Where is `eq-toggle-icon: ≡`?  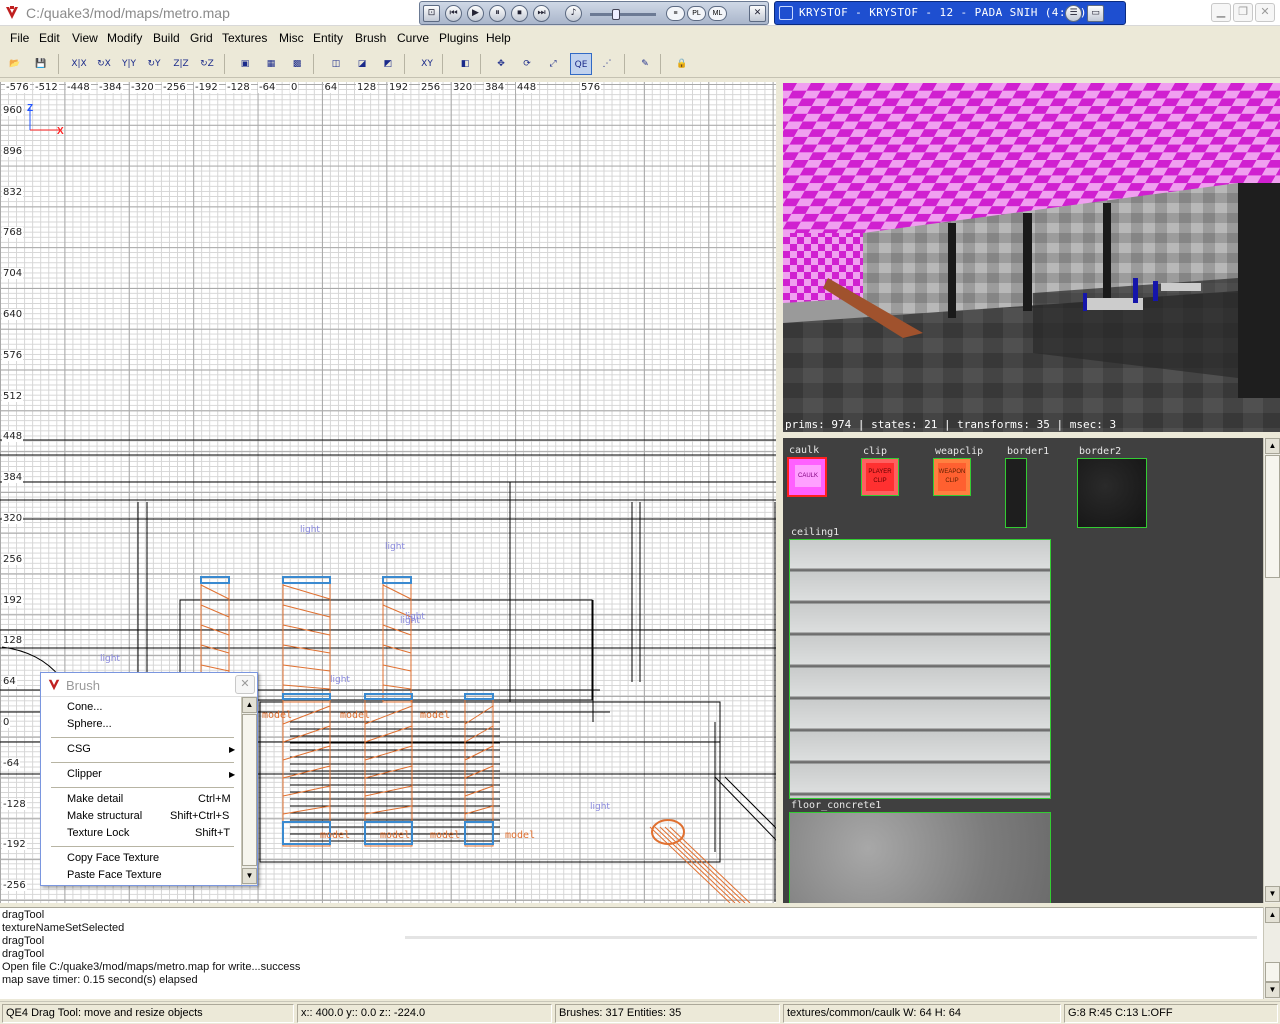 eq-toggle-icon: ≡ is located at coordinates (675, 13).